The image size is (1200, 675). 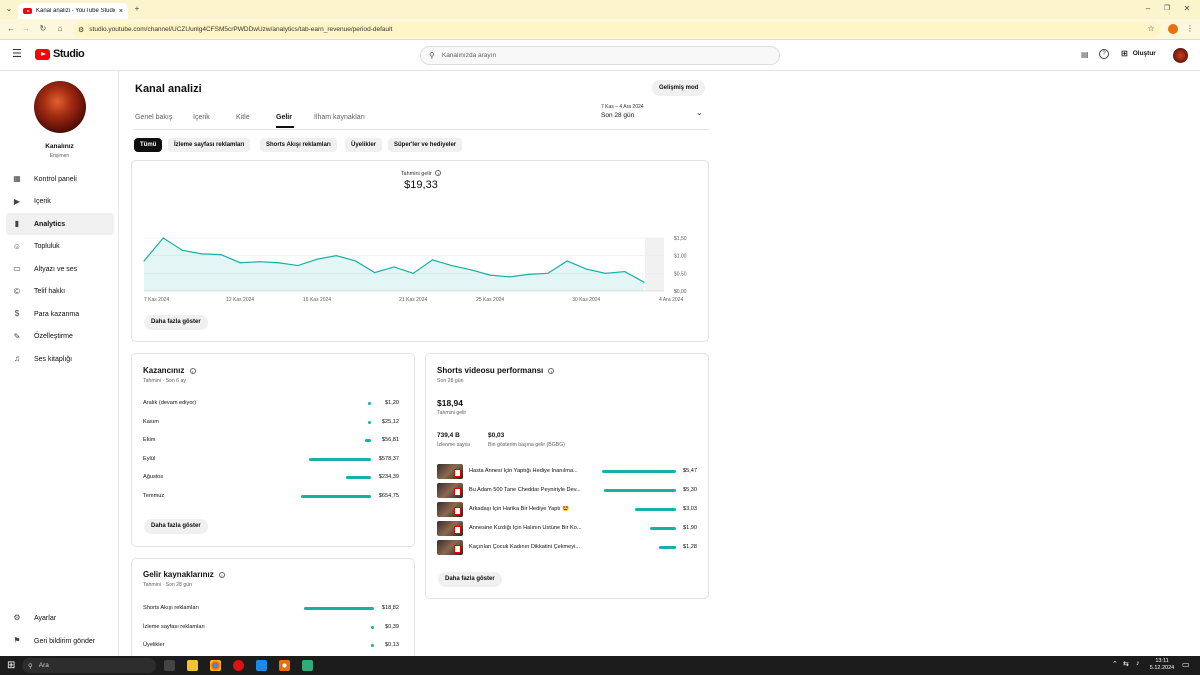 I want to click on file-explorer-icon, so click(x=192, y=665).